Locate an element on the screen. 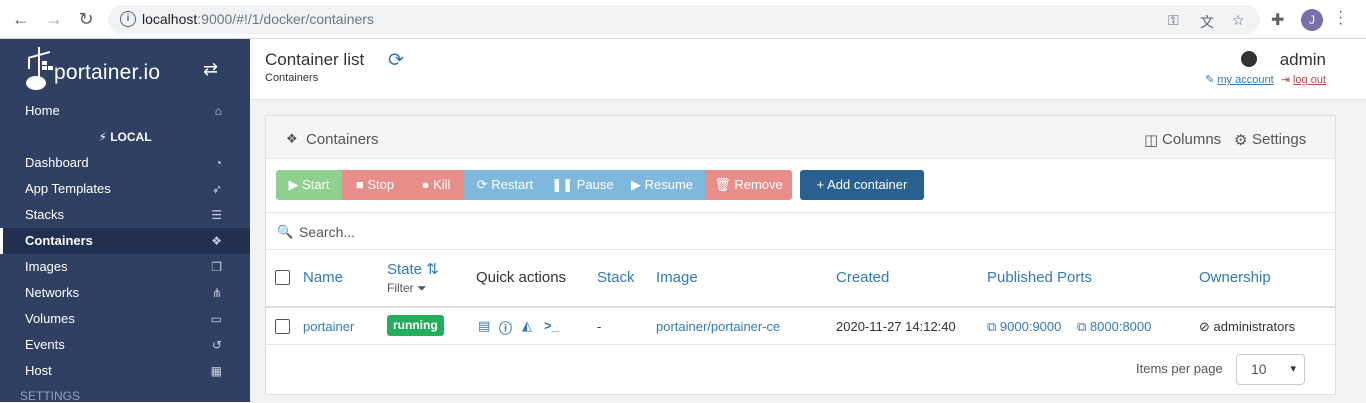 Image resolution: width=1366 pixels, height=403 pixels. stats-icon: ◭ is located at coordinates (527, 326).